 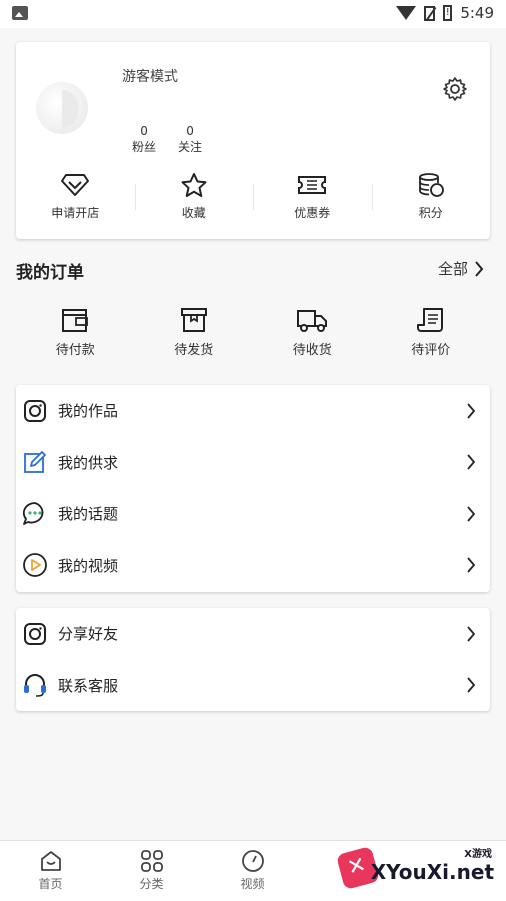 What do you see at coordinates (253, 463) in the screenshot?
I see `menu-item-my-supply: 我的供求` at bounding box center [253, 463].